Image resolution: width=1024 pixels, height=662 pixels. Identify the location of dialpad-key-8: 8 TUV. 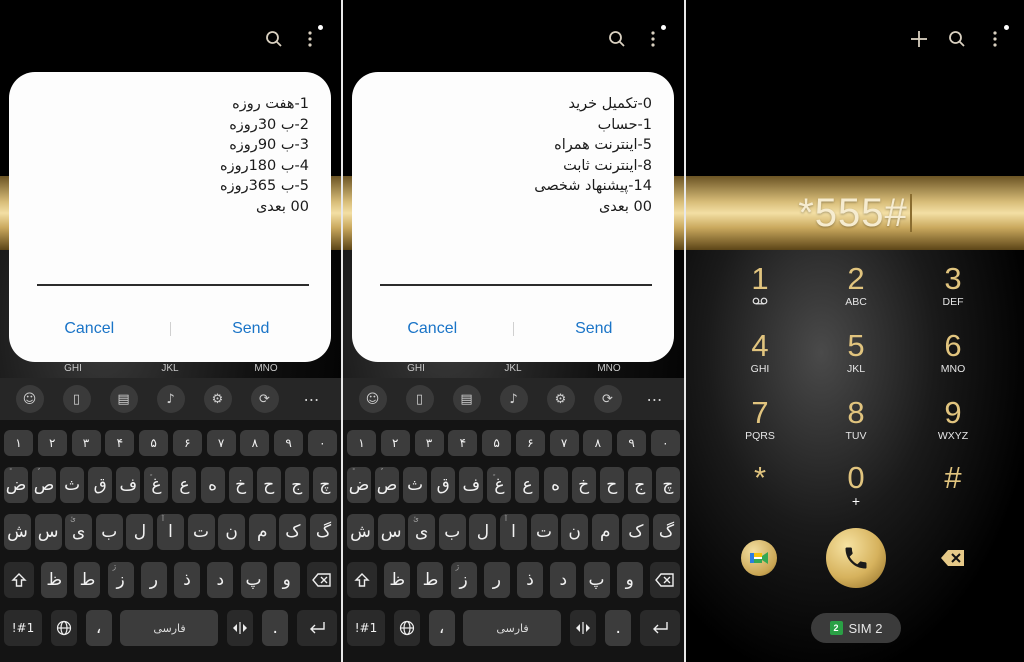
(856, 427).